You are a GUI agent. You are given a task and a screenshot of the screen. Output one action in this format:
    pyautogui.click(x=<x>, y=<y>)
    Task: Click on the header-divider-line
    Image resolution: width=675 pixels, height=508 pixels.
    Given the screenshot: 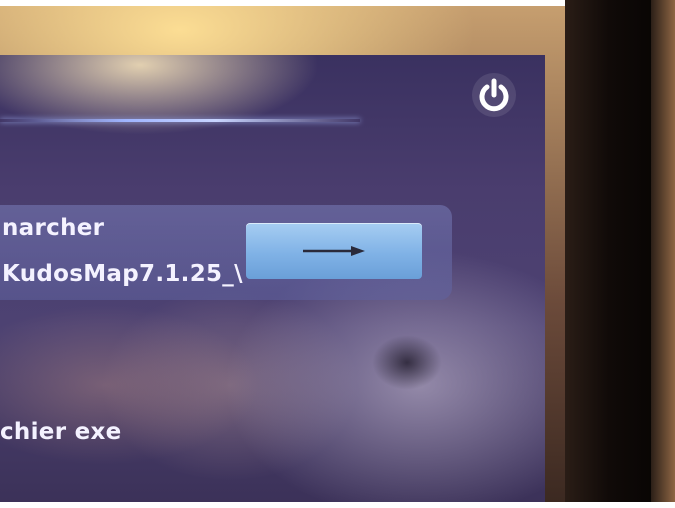 What is the action you would take?
    pyautogui.click(x=180, y=120)
    